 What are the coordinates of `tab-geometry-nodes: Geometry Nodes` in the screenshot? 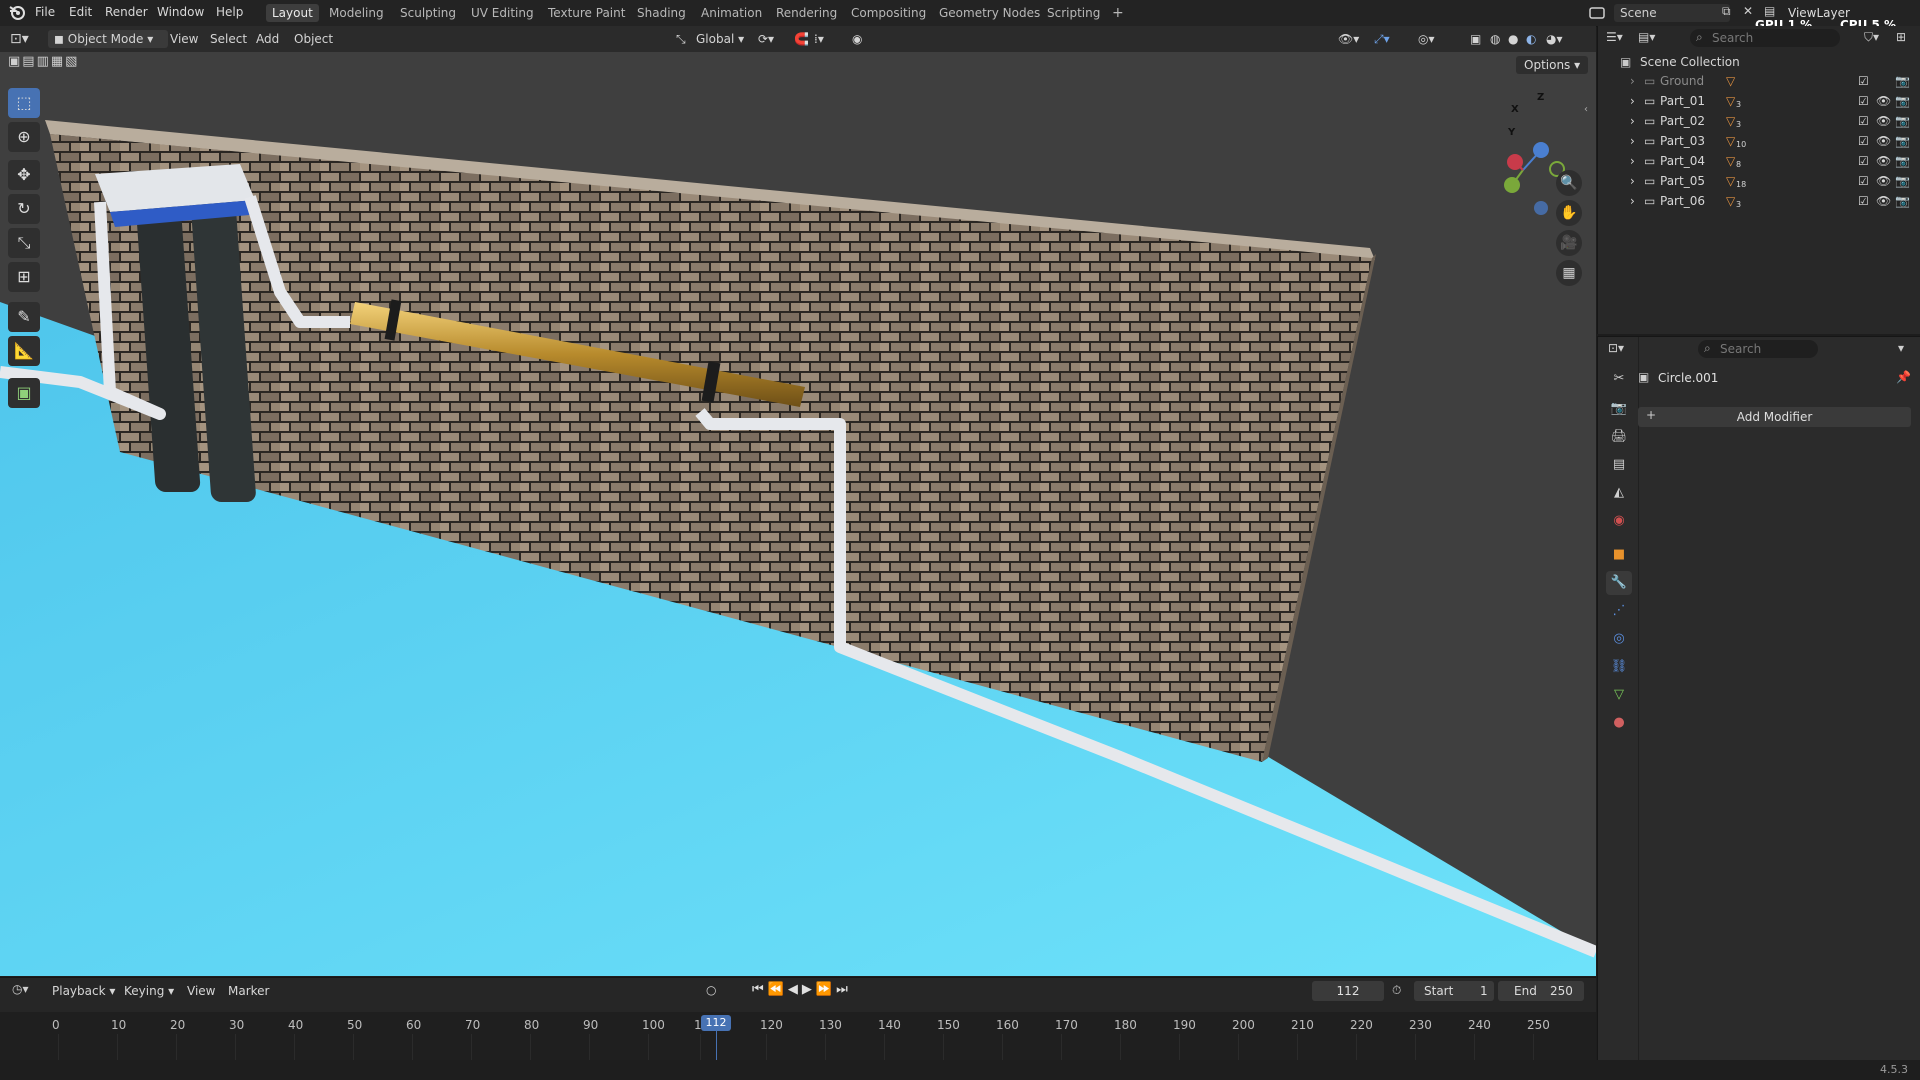 It's located at (989, 13).